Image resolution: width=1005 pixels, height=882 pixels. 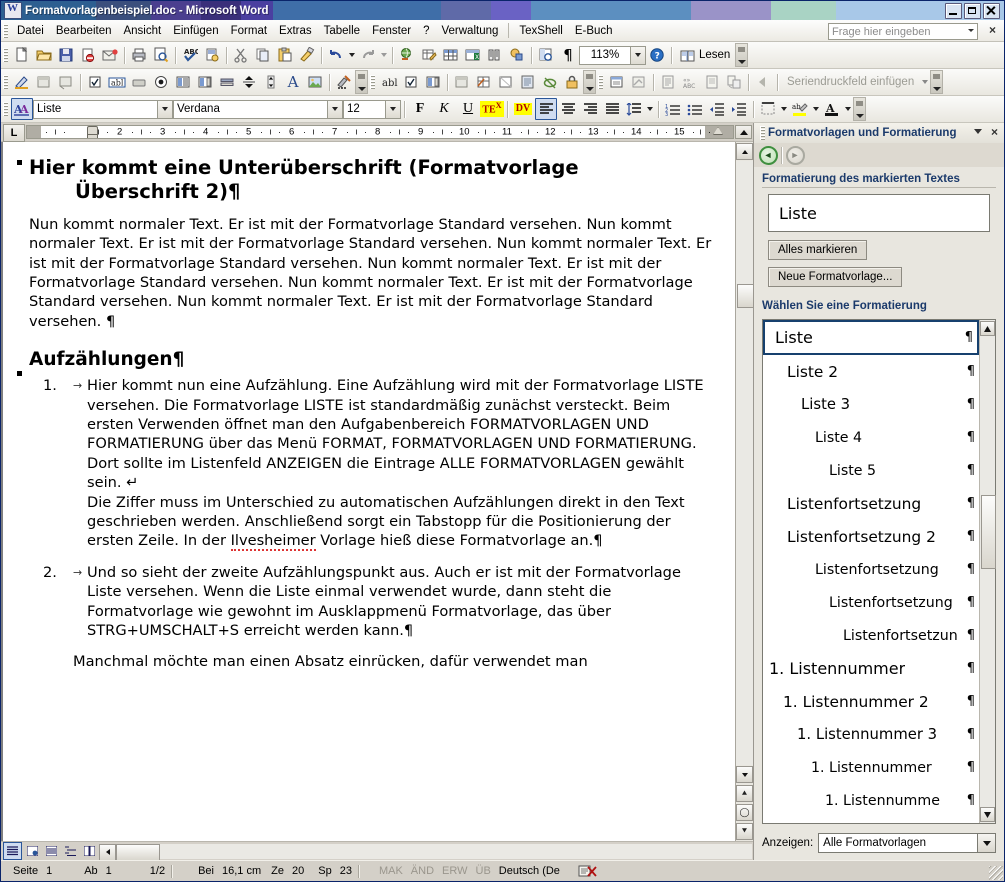 What do you see at coordinates (142, 31) in the screenshot?
I see `menu-item-ansicht: Ansicht` at bounding box center [142, 31].